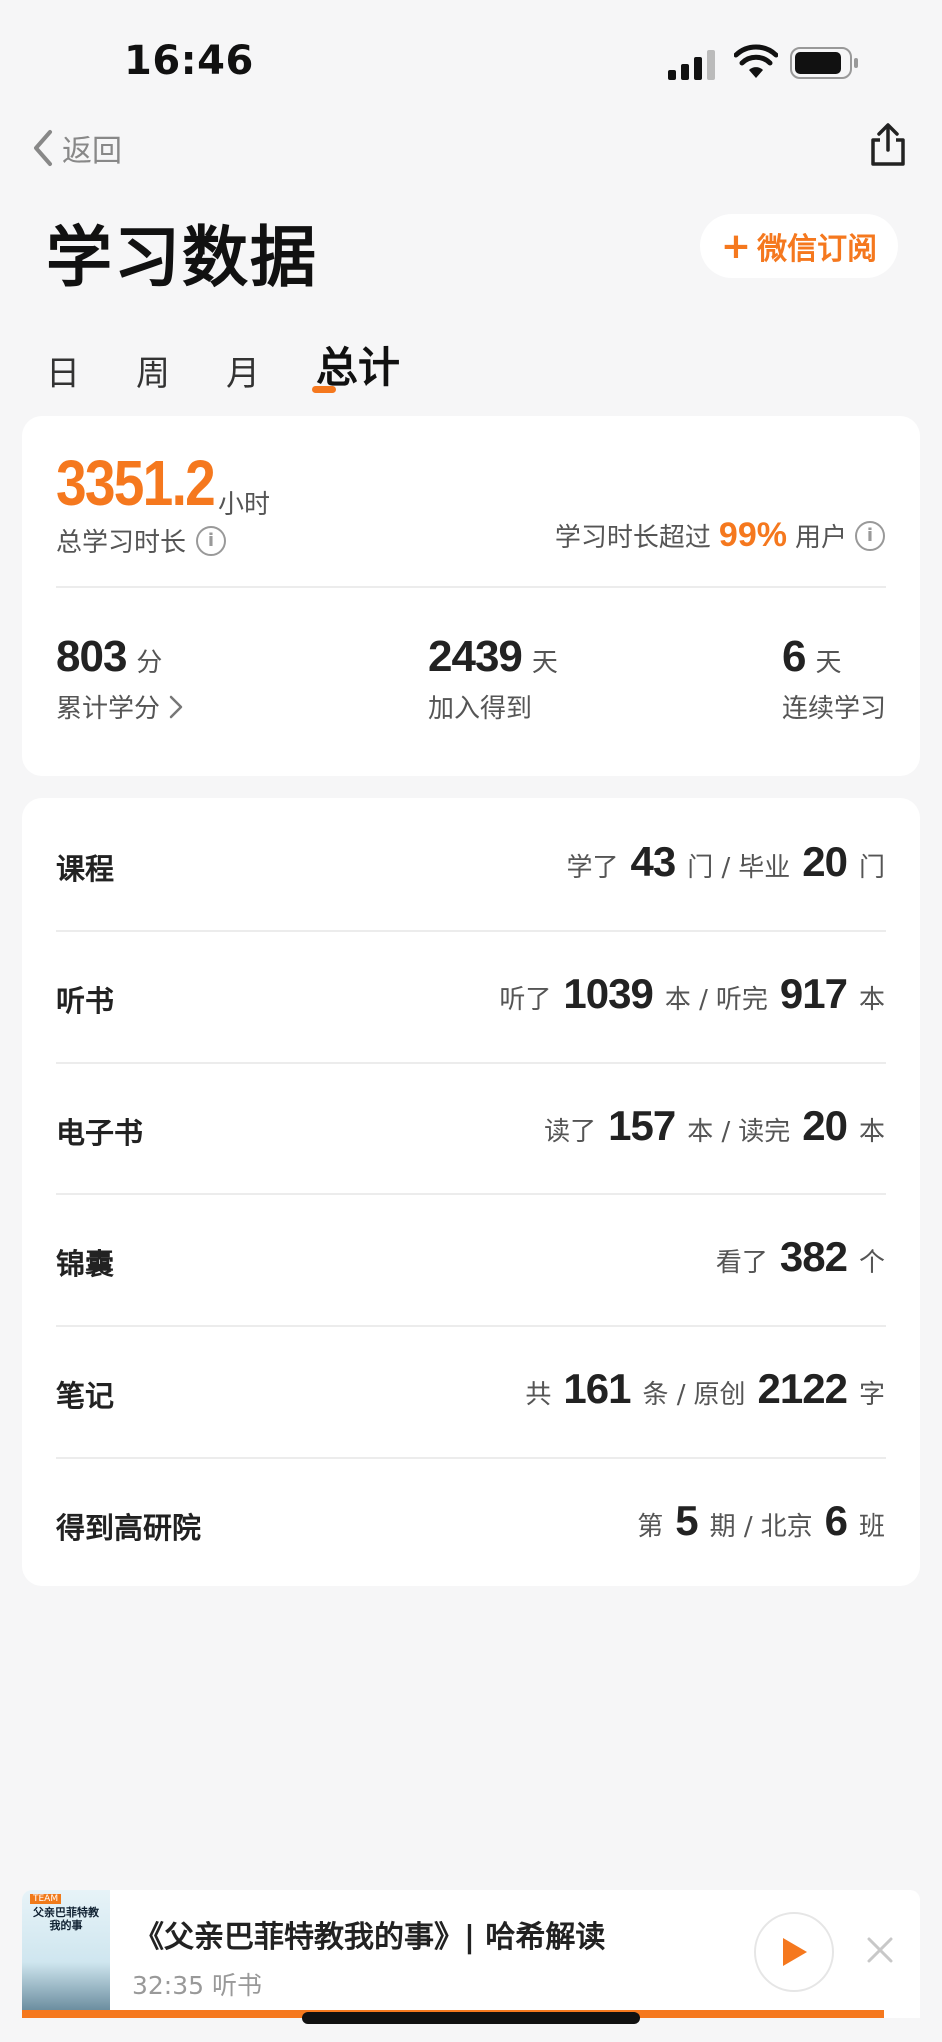  Describe the element at coordinates (538, 1395) in the screenshot. I see `row-text: 共` at that location.